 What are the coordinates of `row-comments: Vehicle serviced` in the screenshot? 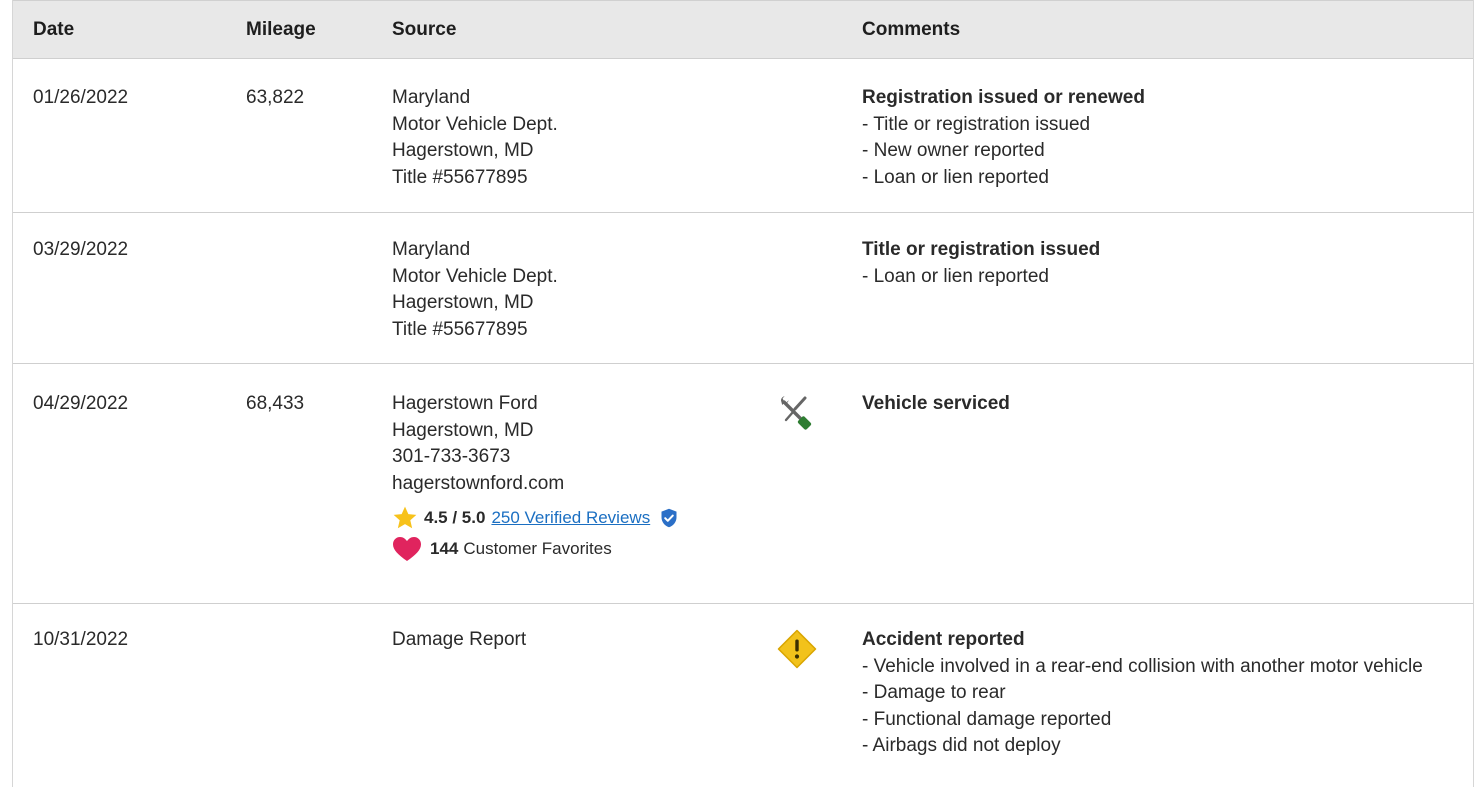 It's located at (1162, 404).